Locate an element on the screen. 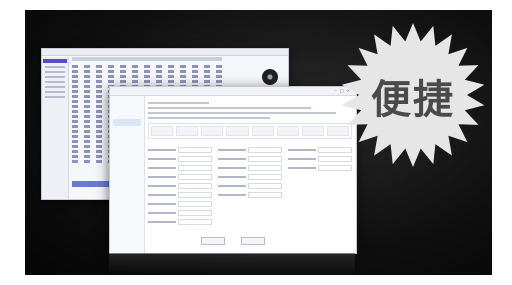 This screenshot has height=285, width=512. window-reflection is located at coordinates (232, 264).